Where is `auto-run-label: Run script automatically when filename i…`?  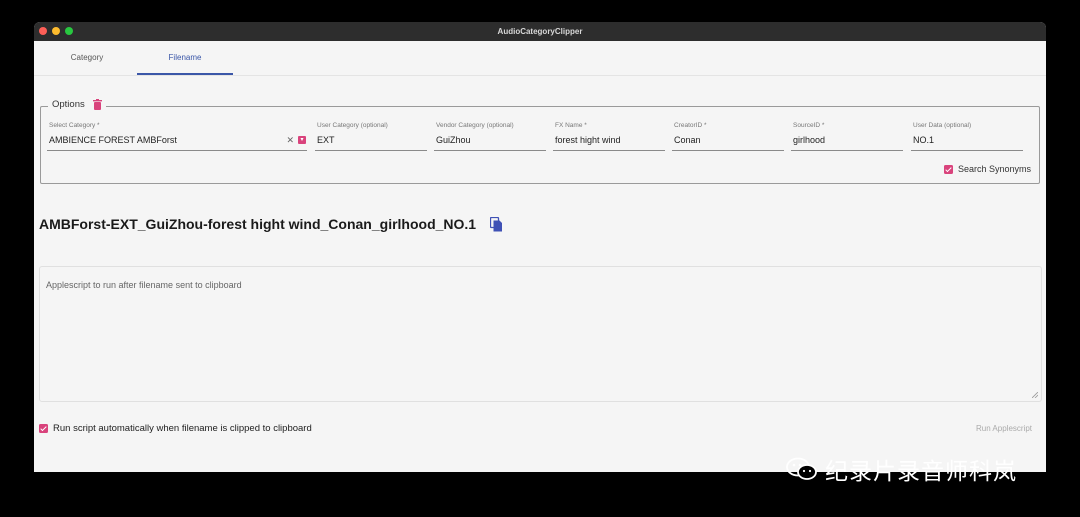
auto-run-label: Run script automatically when filename i… is located at coordinates (182, 428).